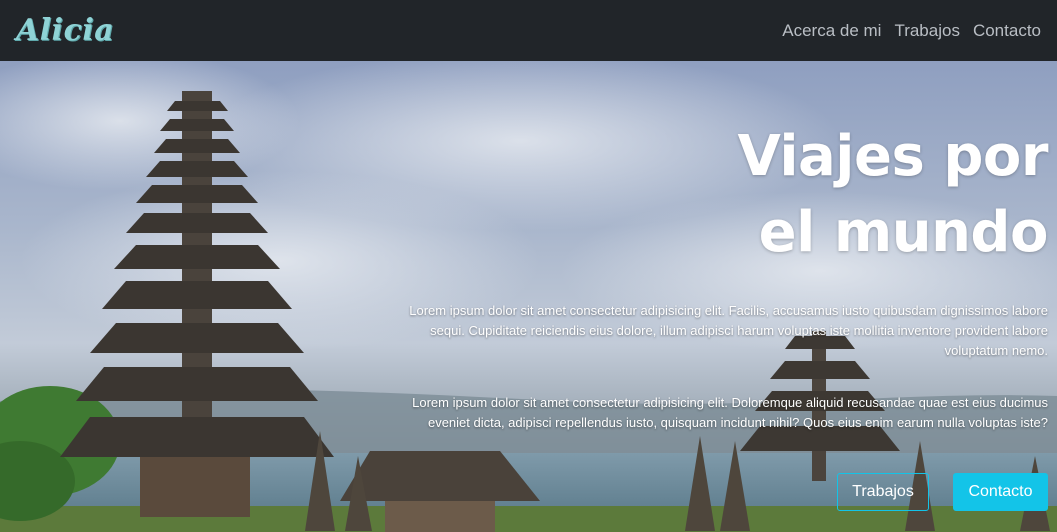 The width and height of the screenshot is (1057, 532). What do you see at coordinates (883, 492) in the screenshot?
I see `works-button: Trabajos` at bounding box center [883, 492].